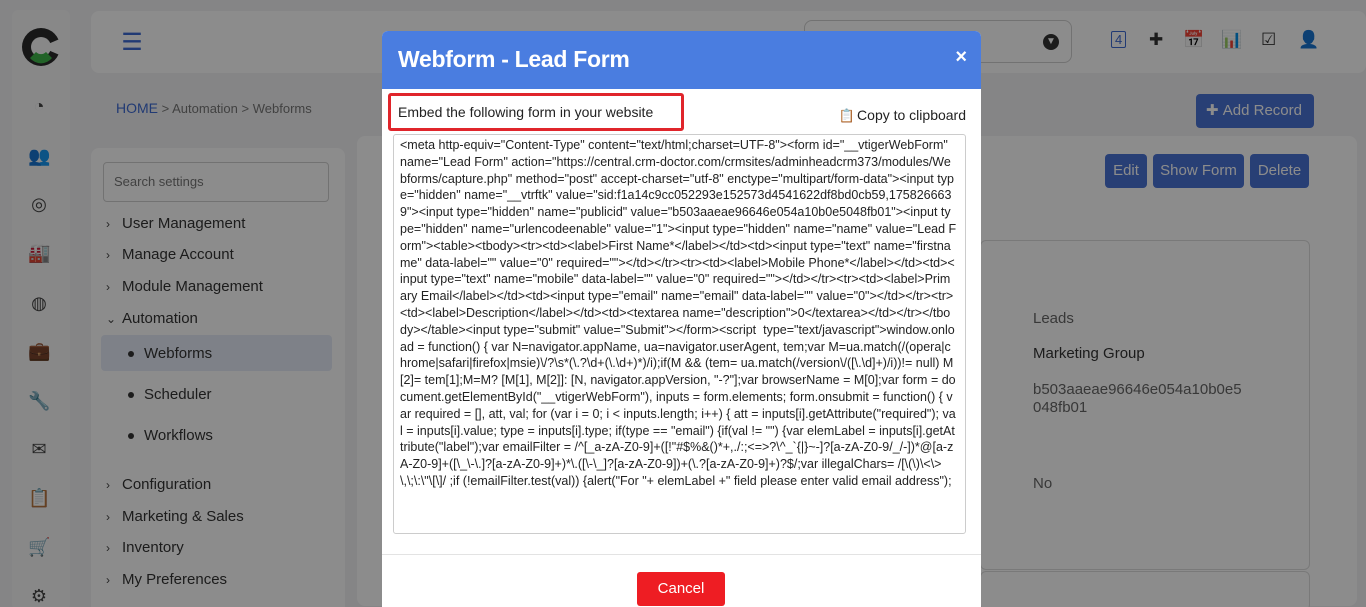  What do you see at coordinates (514, 59) in the screenshot?
I see `modal-title: Webform - Lead Form` at bounding box center [514, 59].